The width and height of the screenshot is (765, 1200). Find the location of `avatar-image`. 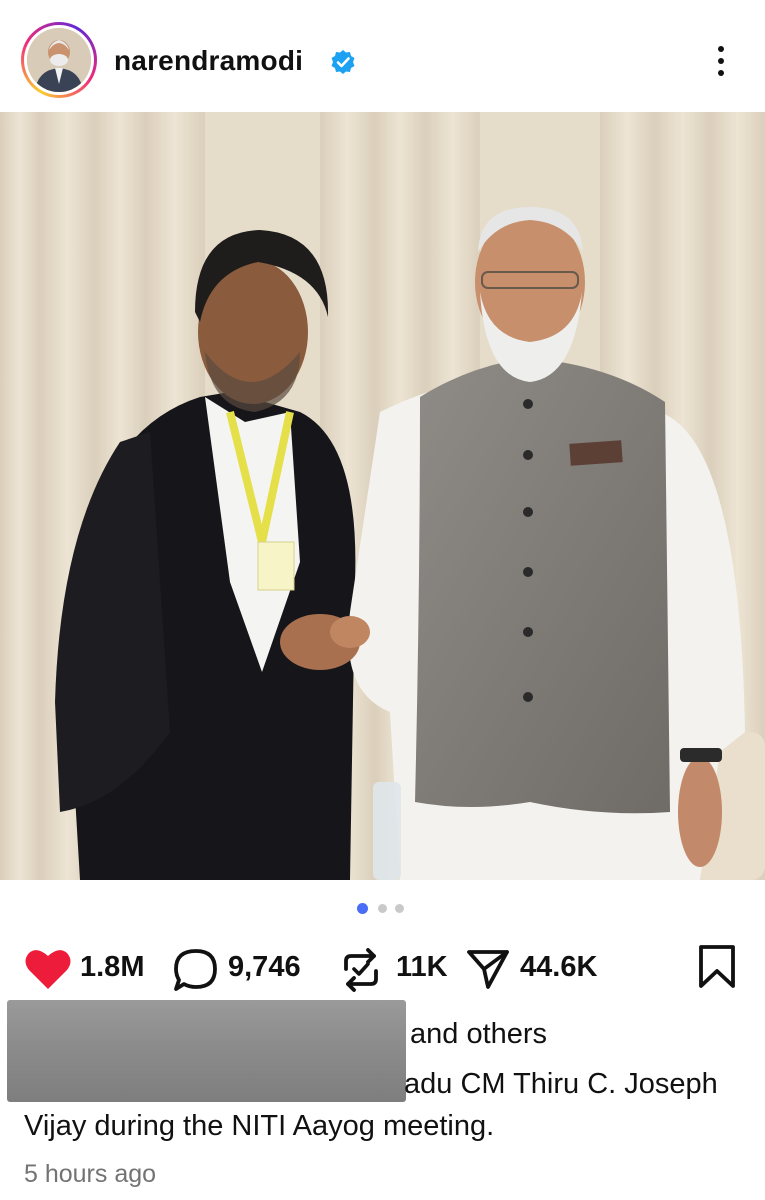

avatar-image is located at coordinates (59, 60).